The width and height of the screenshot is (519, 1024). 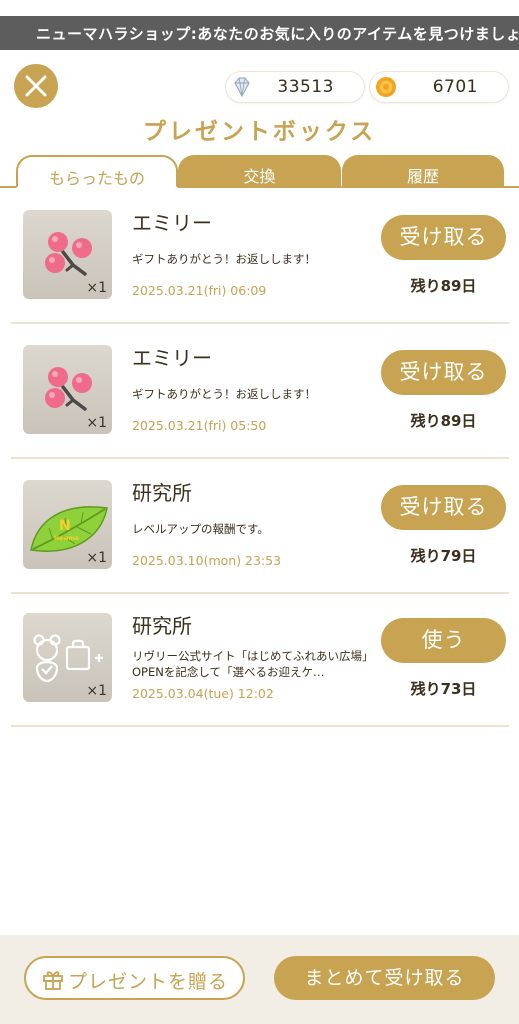 I want to click on diamond-icon, so click(x=242, y=87).